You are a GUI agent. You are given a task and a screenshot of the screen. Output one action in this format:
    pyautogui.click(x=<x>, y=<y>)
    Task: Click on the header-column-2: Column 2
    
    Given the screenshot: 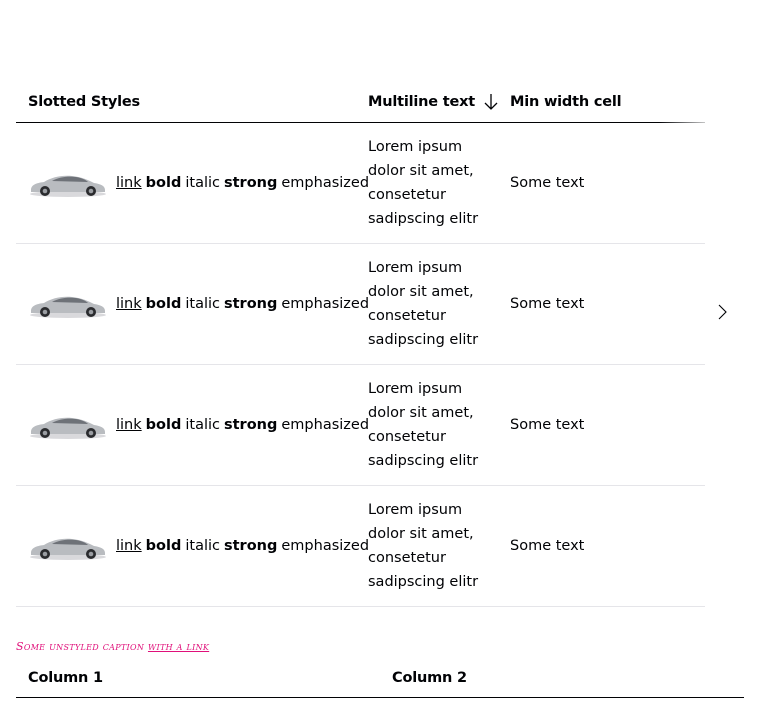 What is the action you would take?
    pyautogui.click(x=429, y=677)
    